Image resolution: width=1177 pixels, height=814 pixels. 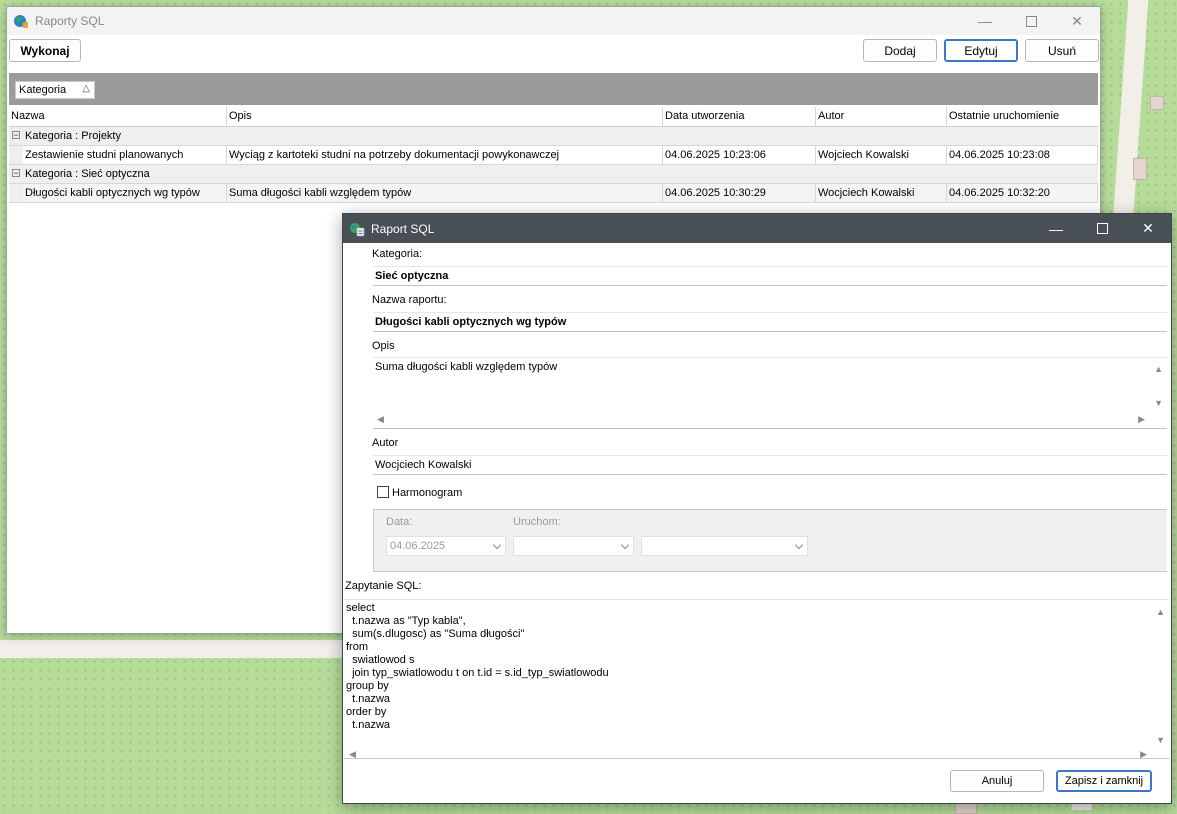 What do you see at coordinates (553, 174) in the screenshot?
I see `group-row-optical-network: − Kategoria : Sieć optyczna` at bounding box center [553, 174].